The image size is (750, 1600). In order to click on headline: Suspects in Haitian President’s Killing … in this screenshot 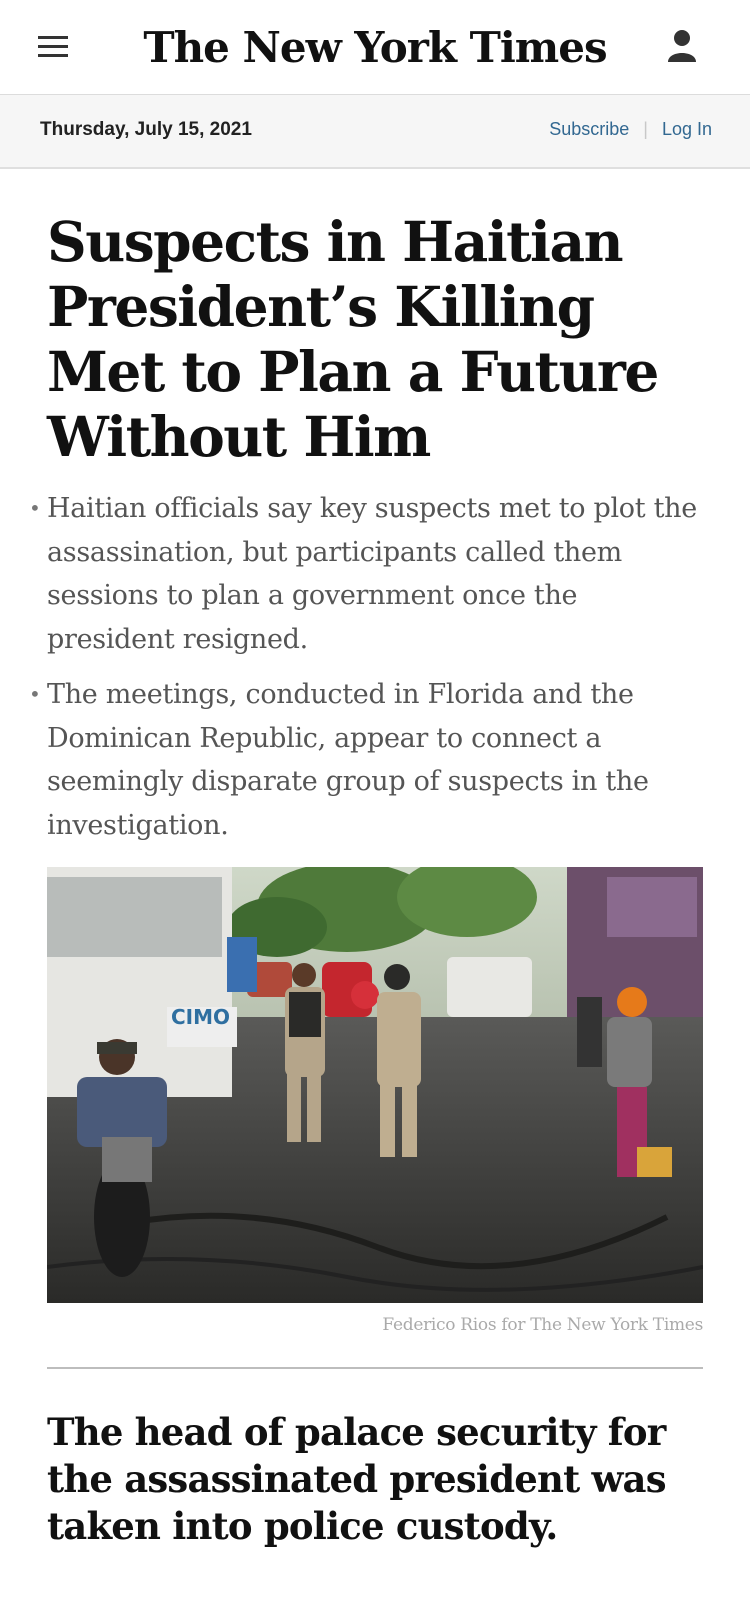, I will do `click(375, 339)`.